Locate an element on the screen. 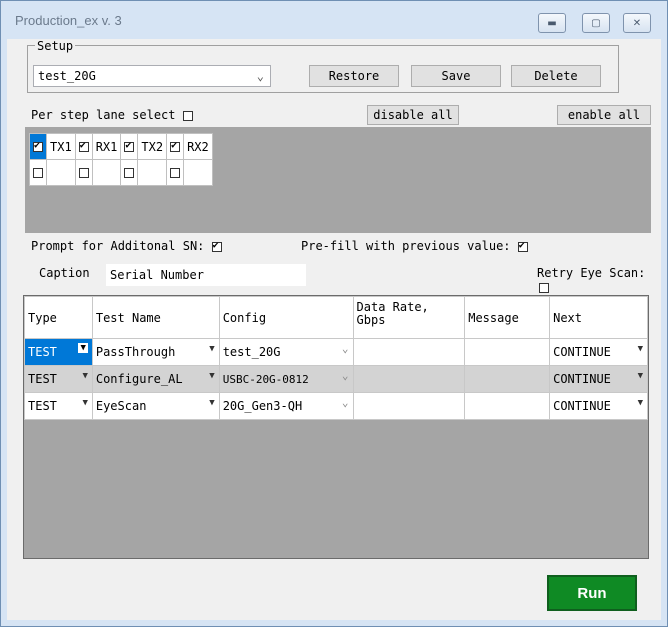 The height and width of the screenshot is (627, 668). column-header-message: Message is located at coordinates (507, 317).